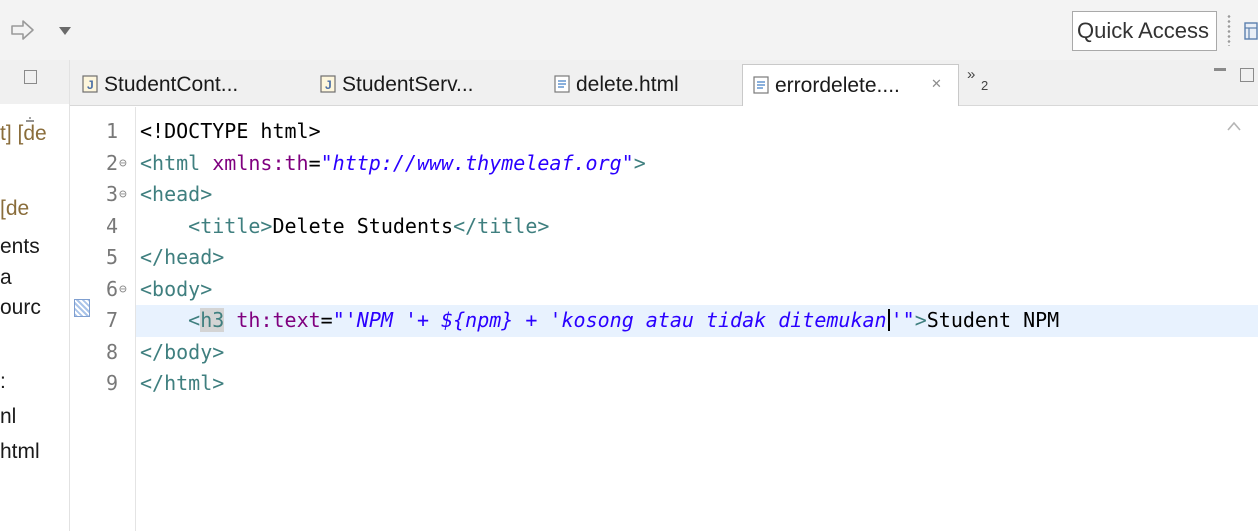 The width and height of the screenshot is (1258, 531). What do you see at coordinates (176, 194) in the screenshot?
I see `code-token: <head>` at bounding box center [176, 194].